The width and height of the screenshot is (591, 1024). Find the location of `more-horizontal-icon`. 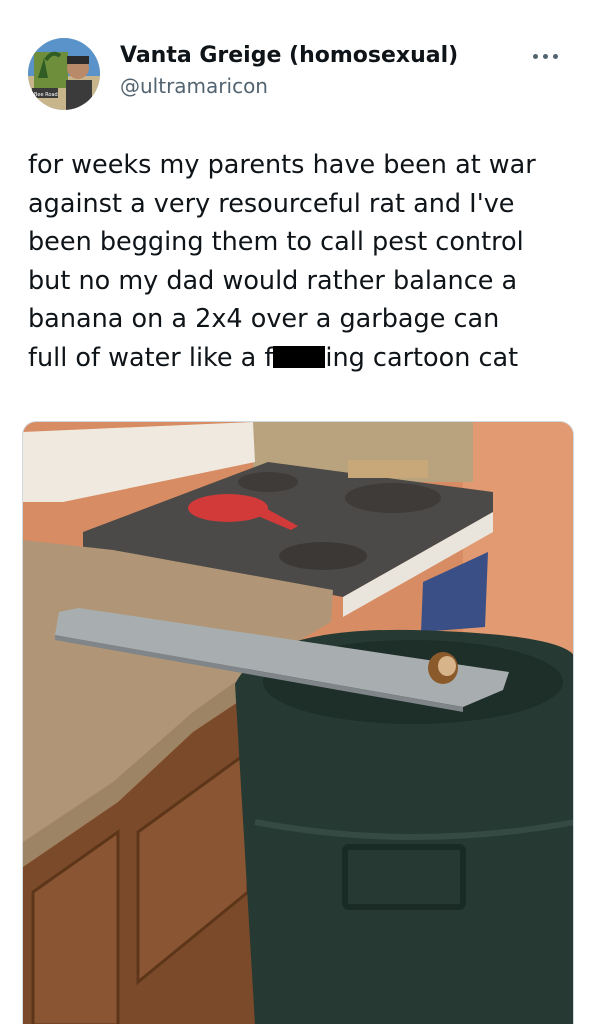

more-horizontal-icon is located at coordinates (545, 56).